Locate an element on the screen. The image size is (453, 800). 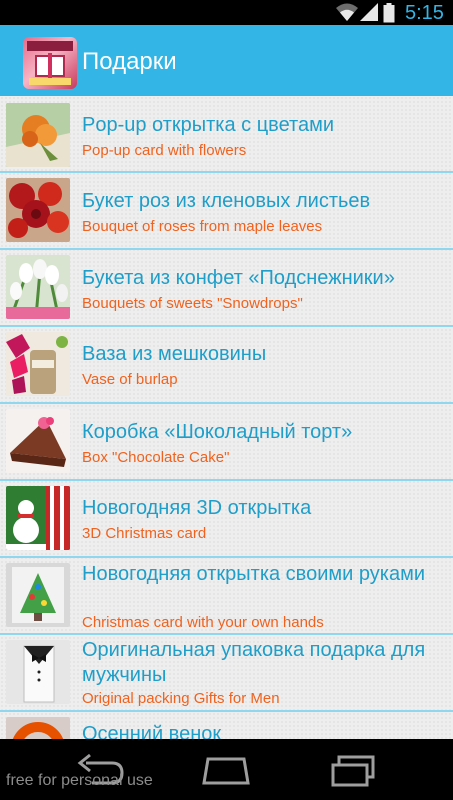
item-subtitle: Christmas card with your own hands is located at coordinates (203, 622).